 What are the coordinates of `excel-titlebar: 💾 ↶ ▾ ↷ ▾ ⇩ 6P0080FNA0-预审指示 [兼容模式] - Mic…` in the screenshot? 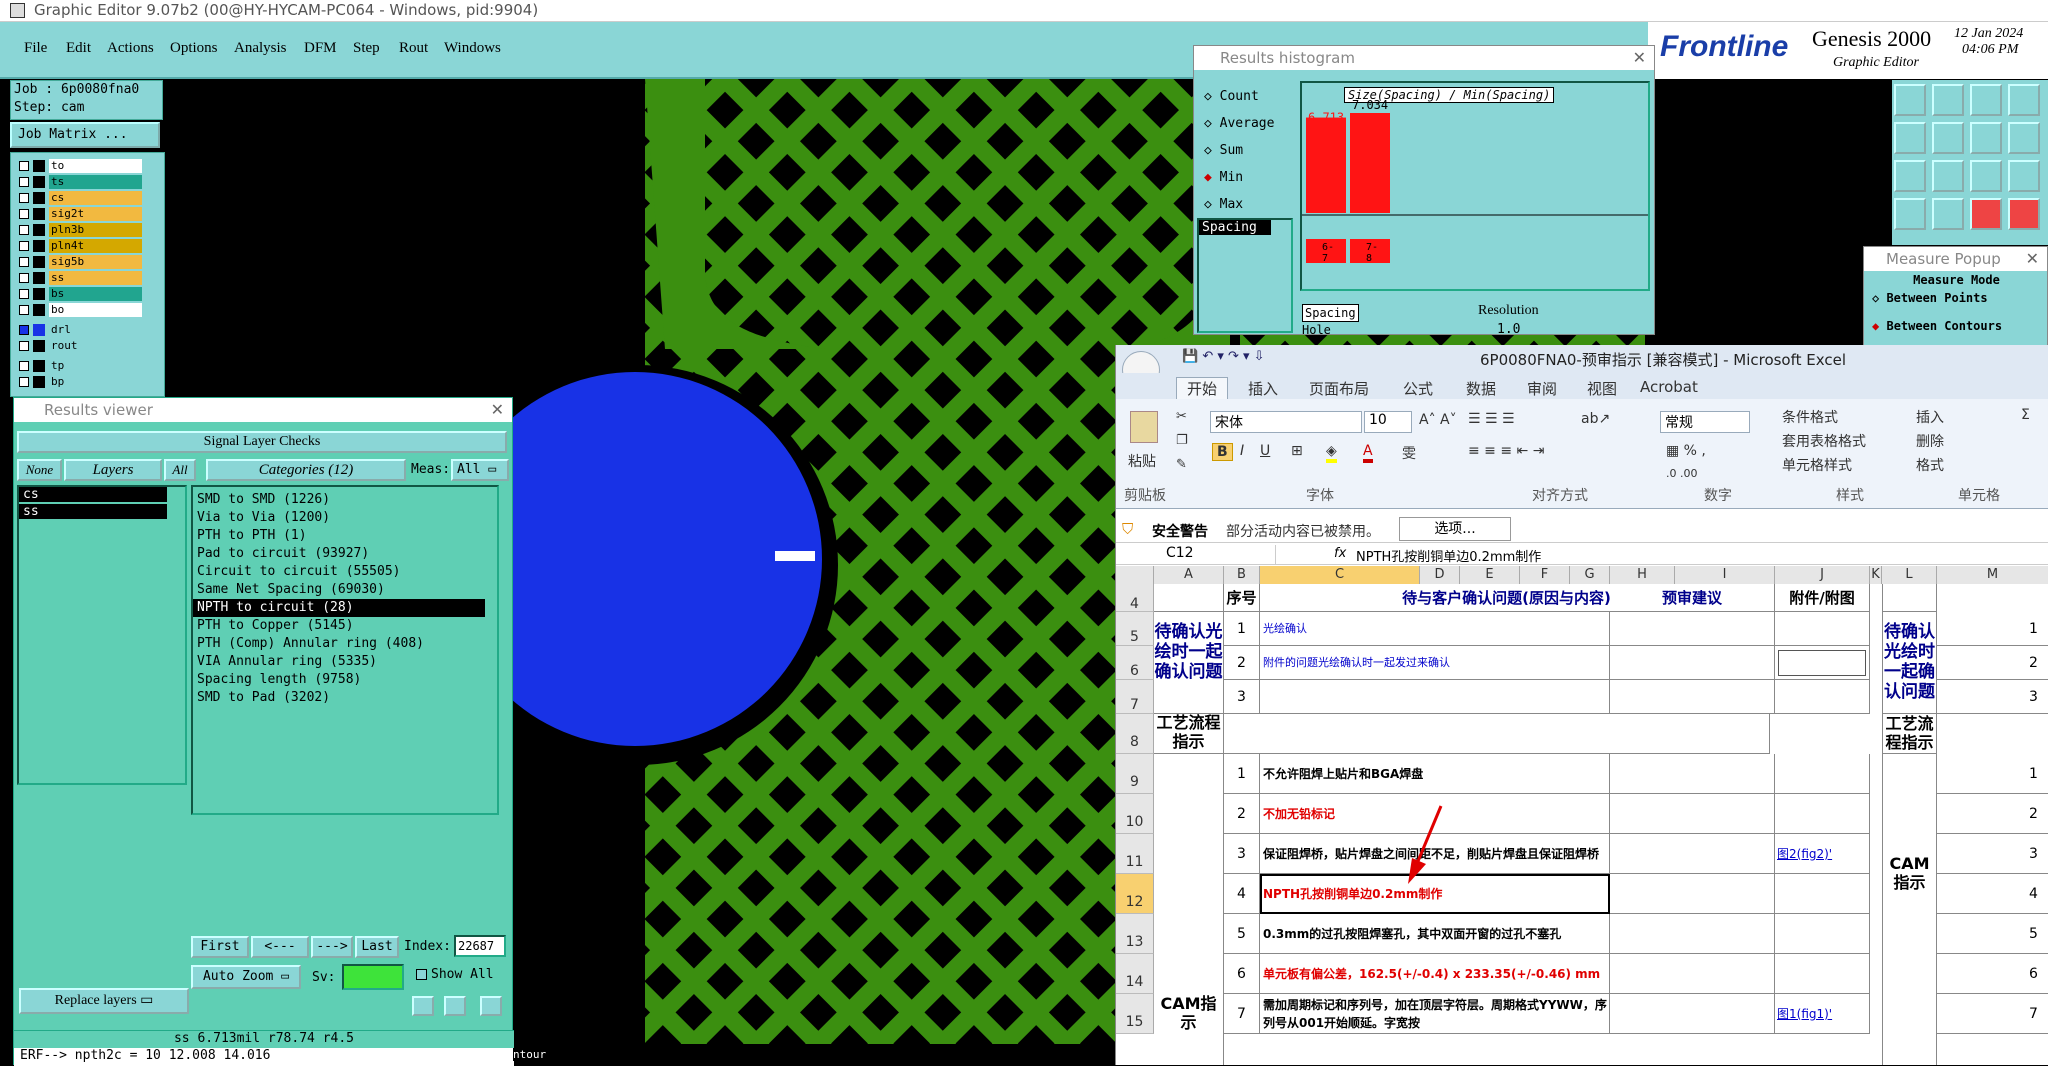 It's located at (1582, 367).